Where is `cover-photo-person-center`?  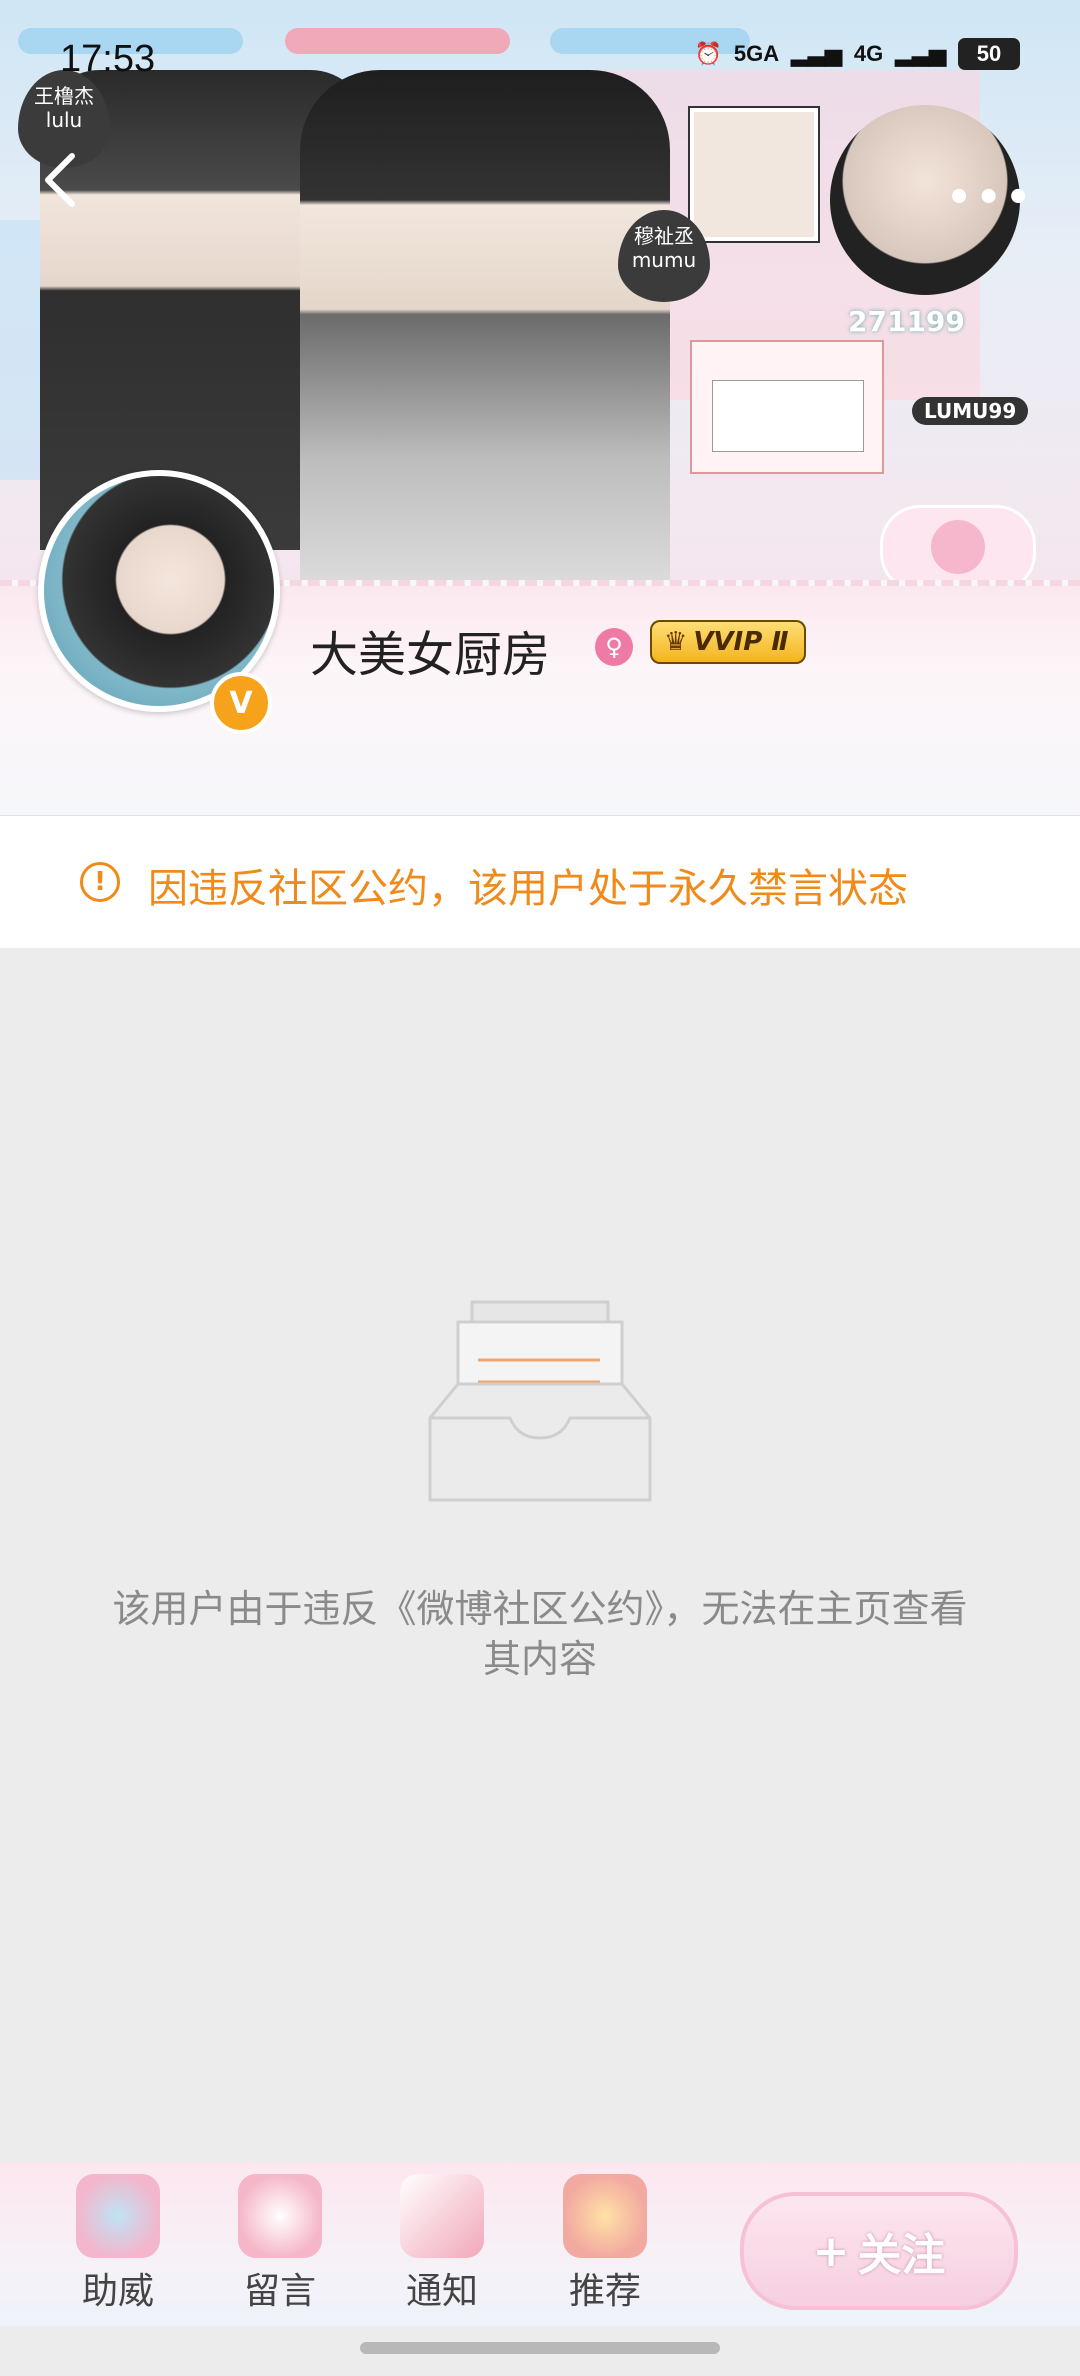
cover-photo-person-center is located at coordinates (485, 330).